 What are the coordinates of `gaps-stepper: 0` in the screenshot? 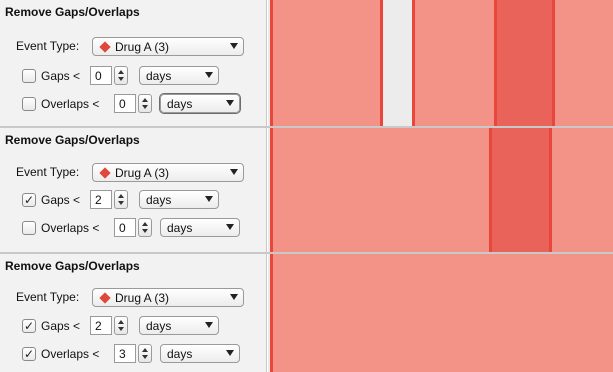 It's located at (110, 75).